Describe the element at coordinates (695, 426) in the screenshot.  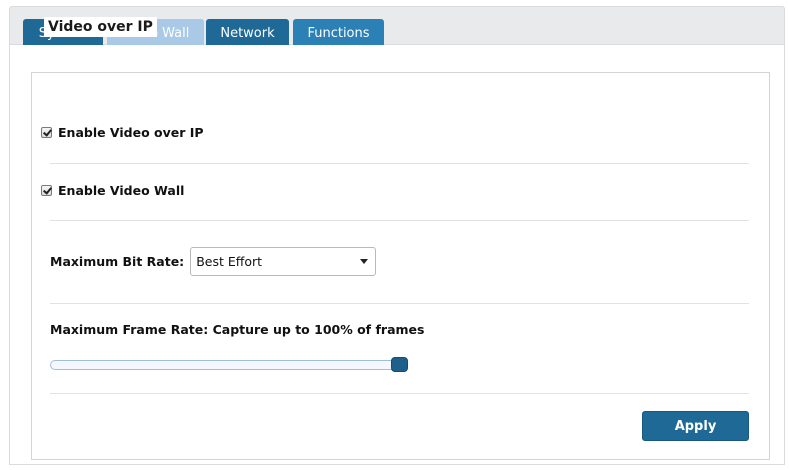
I see `apply-button: Apply` at that location.